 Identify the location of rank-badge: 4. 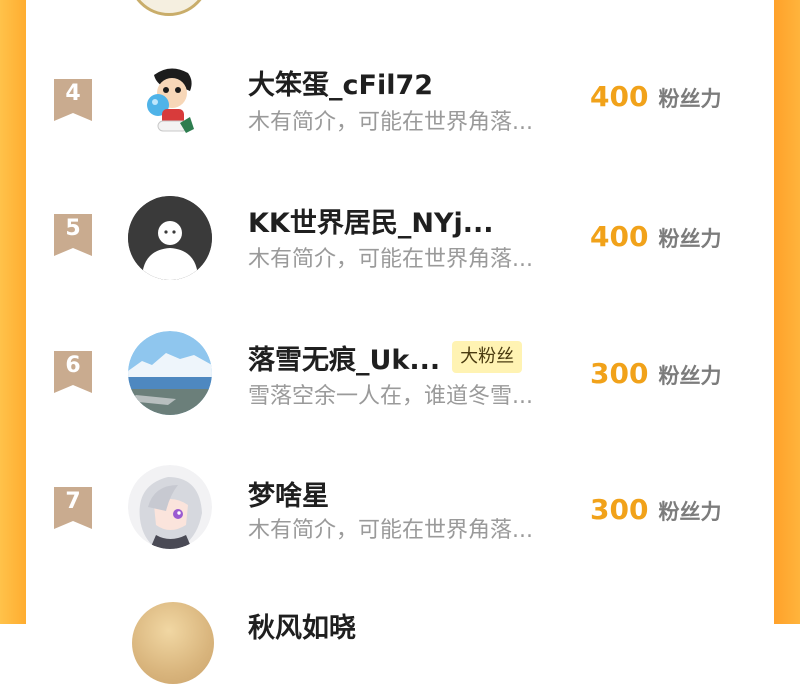
(73, 100).